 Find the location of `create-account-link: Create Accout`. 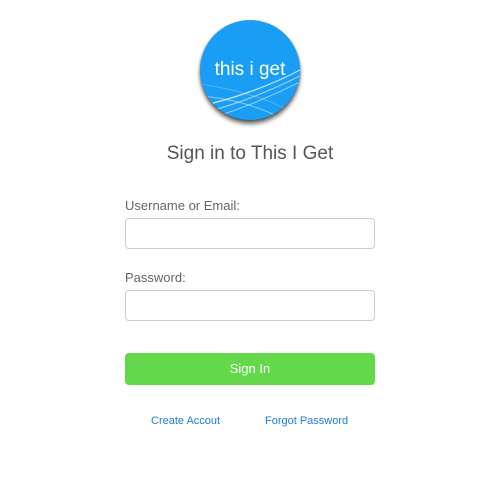

create-account-link: Create Accout is located at coordinates (185, 421).